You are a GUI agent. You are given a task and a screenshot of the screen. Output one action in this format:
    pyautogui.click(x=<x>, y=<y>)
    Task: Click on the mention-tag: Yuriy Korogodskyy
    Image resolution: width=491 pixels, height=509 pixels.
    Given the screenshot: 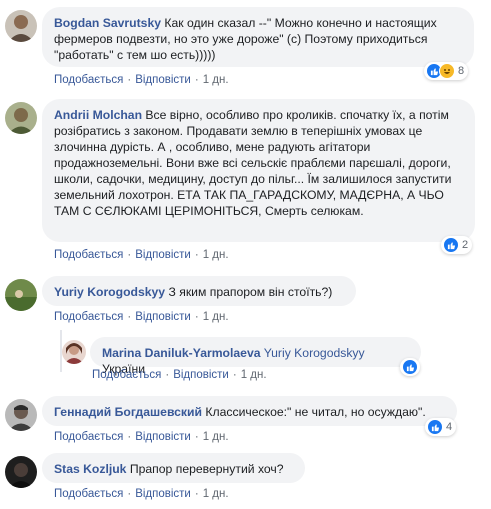 What is the action you would take?
    pyautogui.click(x=314, y=353)
    